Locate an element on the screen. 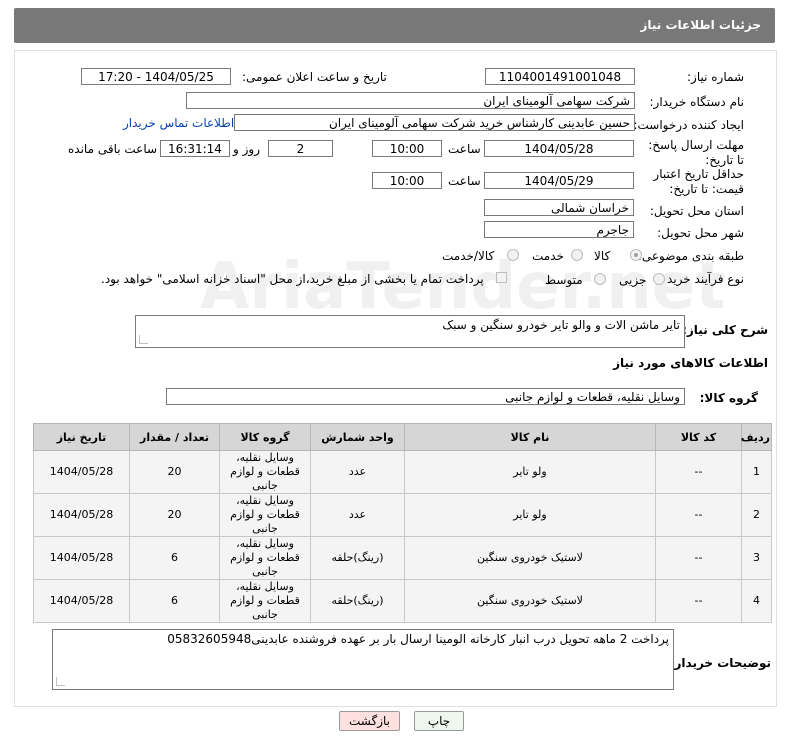 Image resolution: width=788 pixels, height=748 pixels. deadline-time-label: ساعت is located at coordinates (464, 149).